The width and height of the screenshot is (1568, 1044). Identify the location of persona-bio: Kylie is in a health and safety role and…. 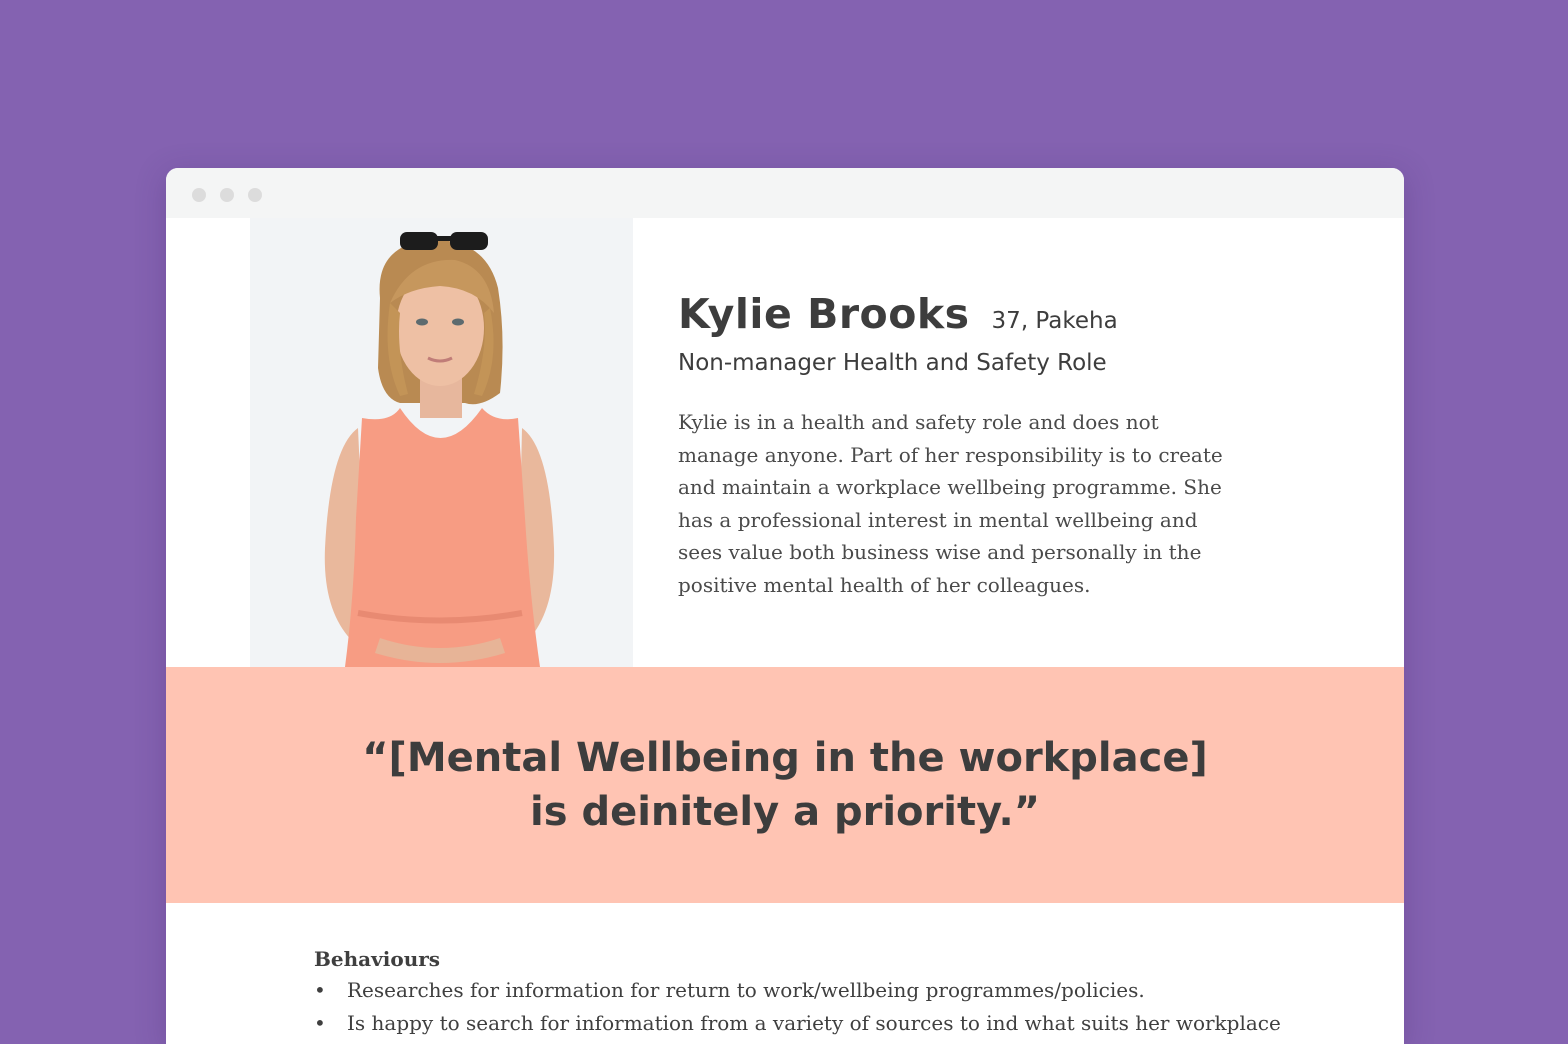
(958, 503).